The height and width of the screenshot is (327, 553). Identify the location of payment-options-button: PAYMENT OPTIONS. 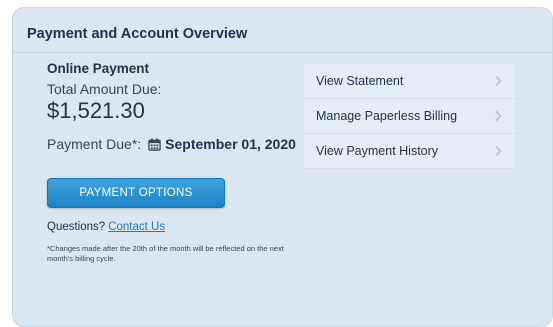
(136, 193).